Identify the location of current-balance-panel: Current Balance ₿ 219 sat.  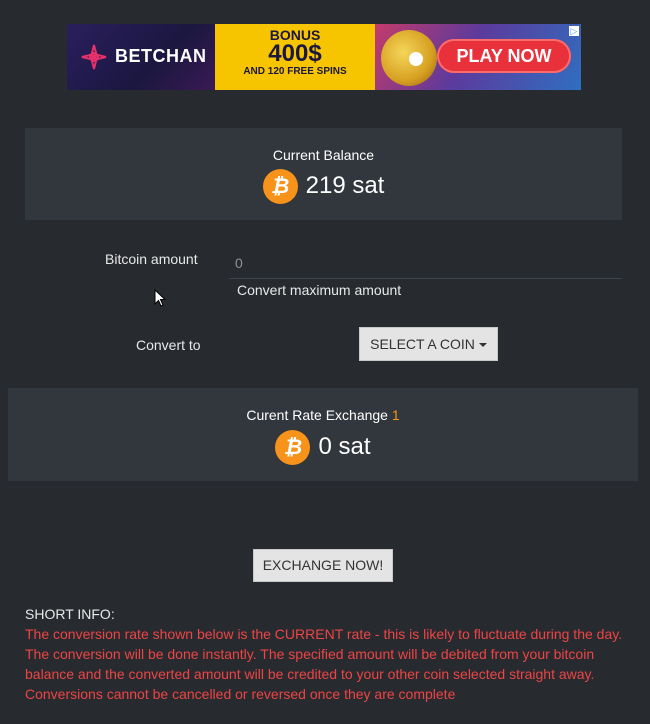
(323, 174).